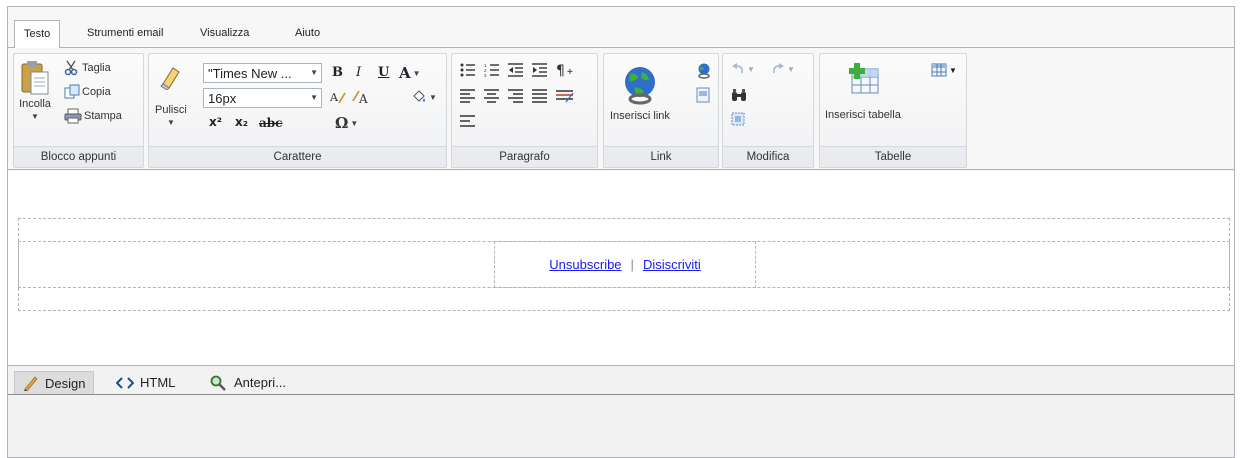 The image size is (1241, 458). I want to click on tab-testo: Testo, so click(37, 34).